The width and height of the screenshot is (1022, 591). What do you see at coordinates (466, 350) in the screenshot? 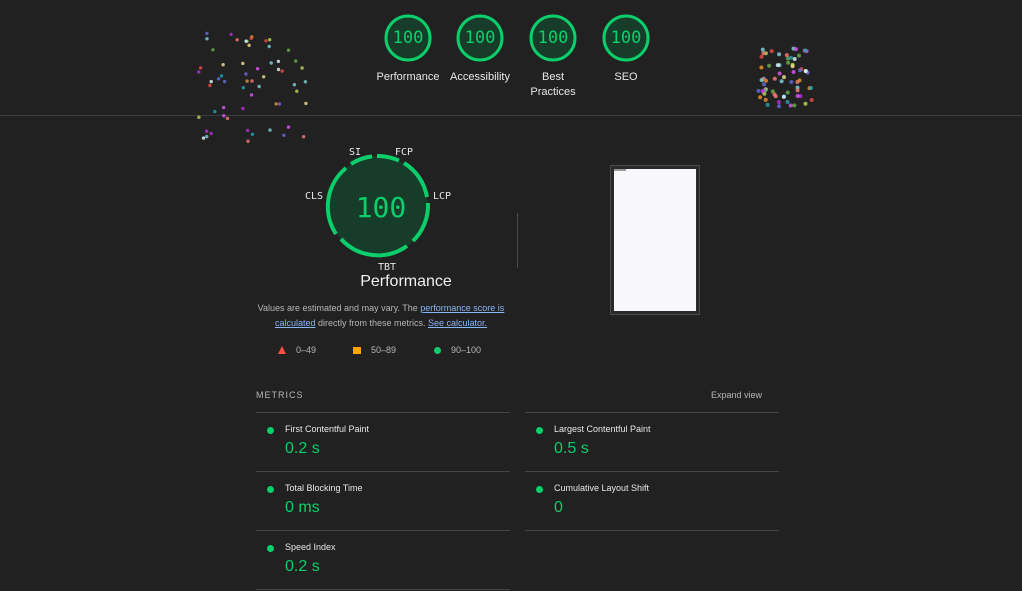
I see `legend-pass-label: 90–100` at bounding box center [466, 350].